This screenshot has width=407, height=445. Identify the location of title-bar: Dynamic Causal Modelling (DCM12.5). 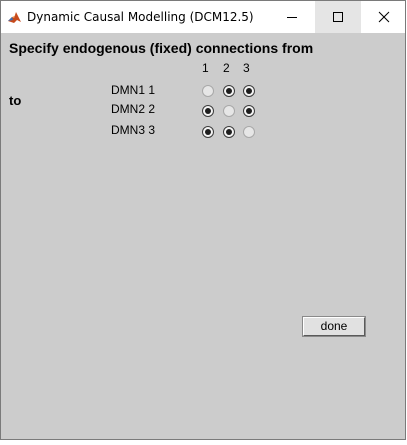
(203, 17).